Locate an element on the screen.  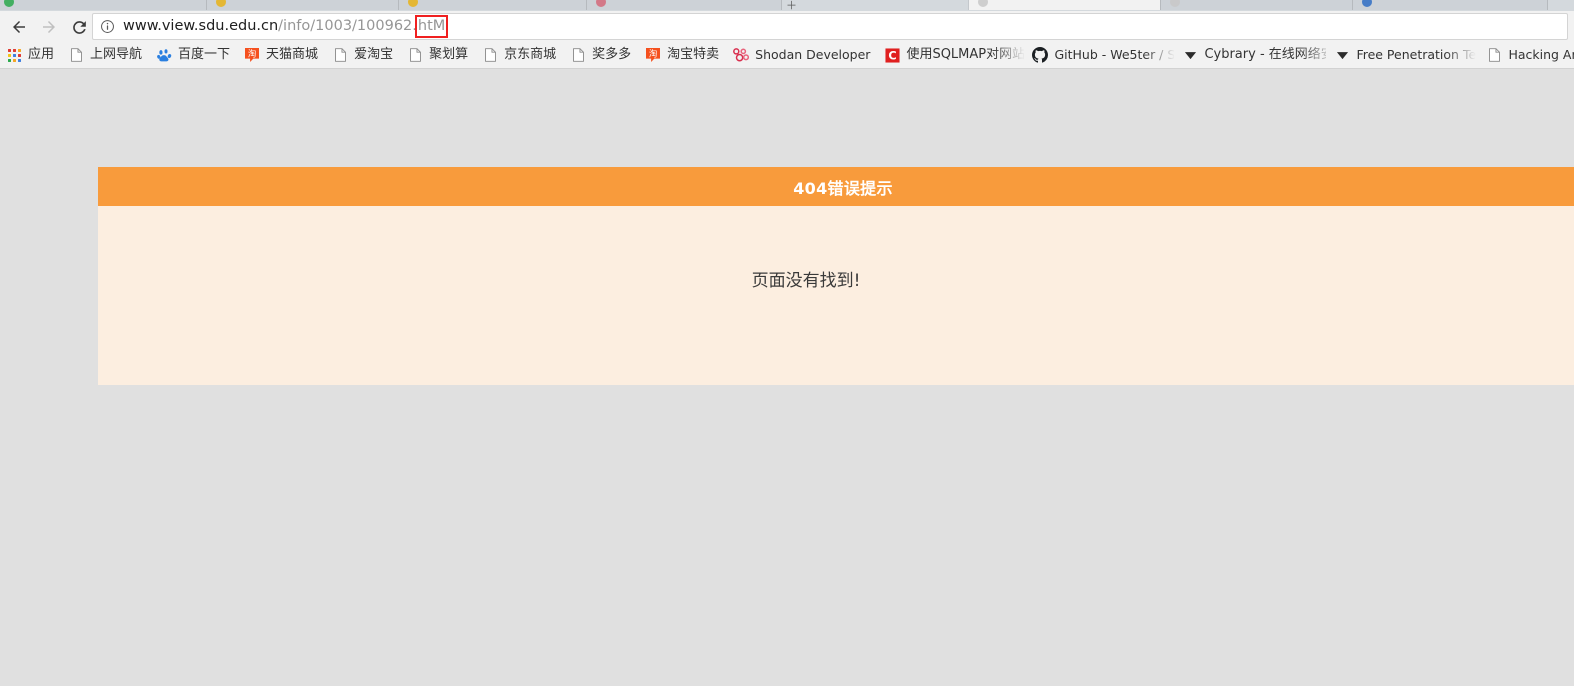
bookmark-taobao-temai: 淘 淘宝特卖 is located at coordinates (682, 55).